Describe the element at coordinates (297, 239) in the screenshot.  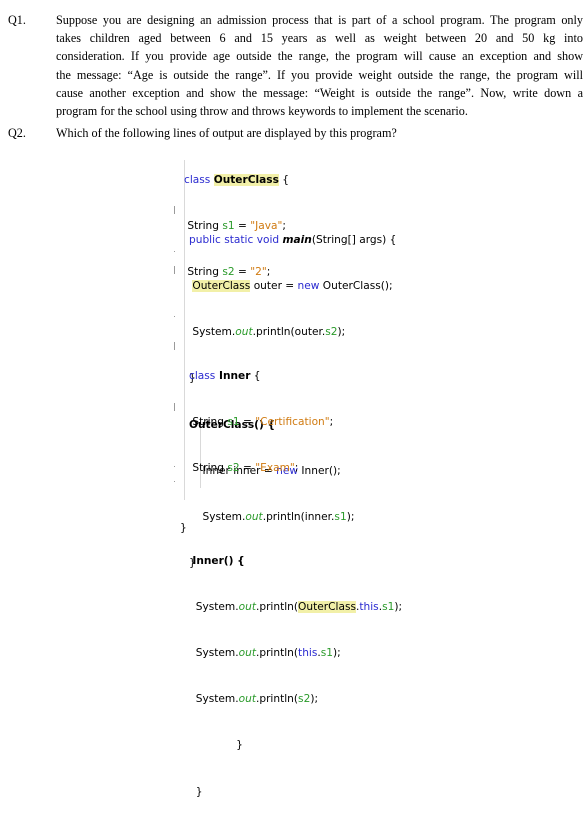
I see `code-token: main` at that location.